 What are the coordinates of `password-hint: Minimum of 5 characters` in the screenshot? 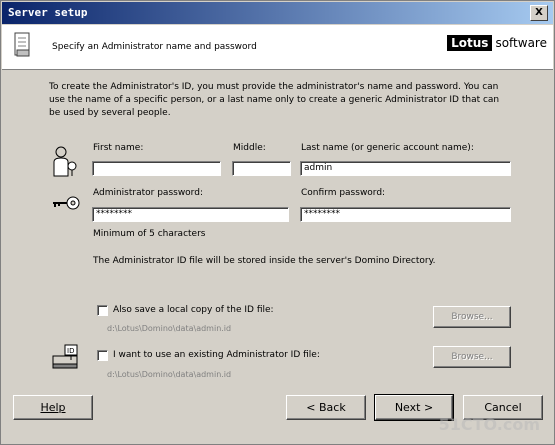 It's located at (149, 234).